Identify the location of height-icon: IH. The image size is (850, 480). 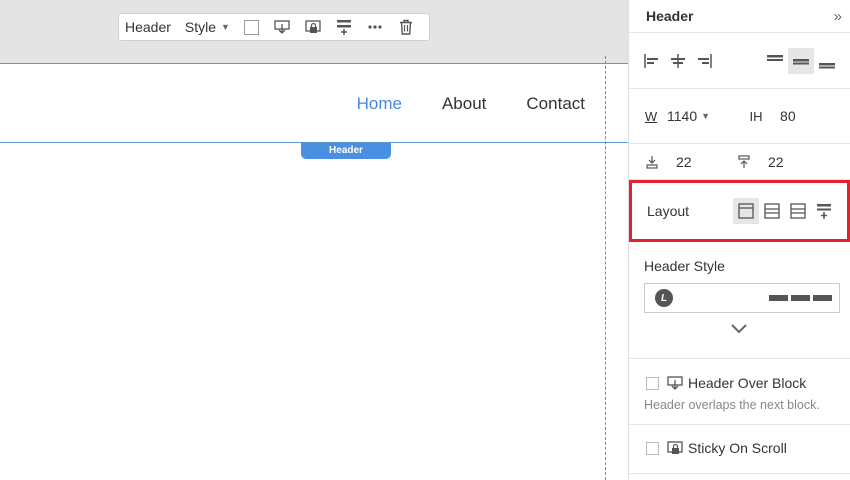
(756, 116).